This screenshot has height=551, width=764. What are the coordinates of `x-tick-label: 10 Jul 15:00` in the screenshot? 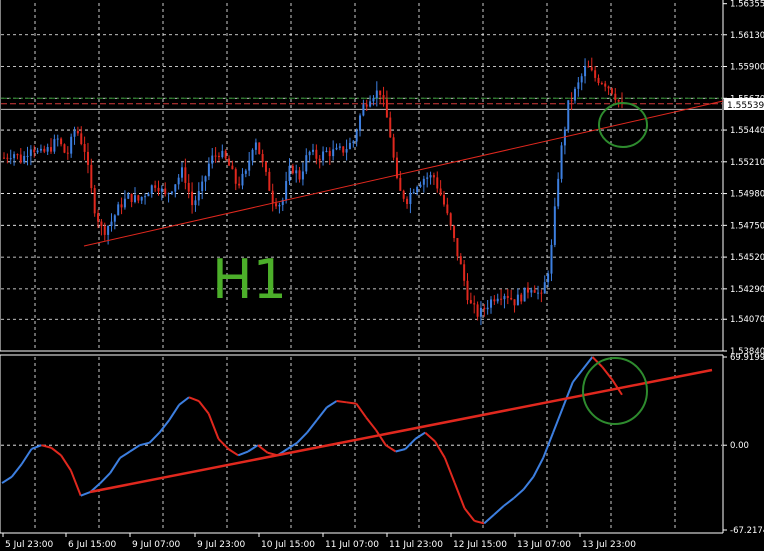 It's located at (288, 545).